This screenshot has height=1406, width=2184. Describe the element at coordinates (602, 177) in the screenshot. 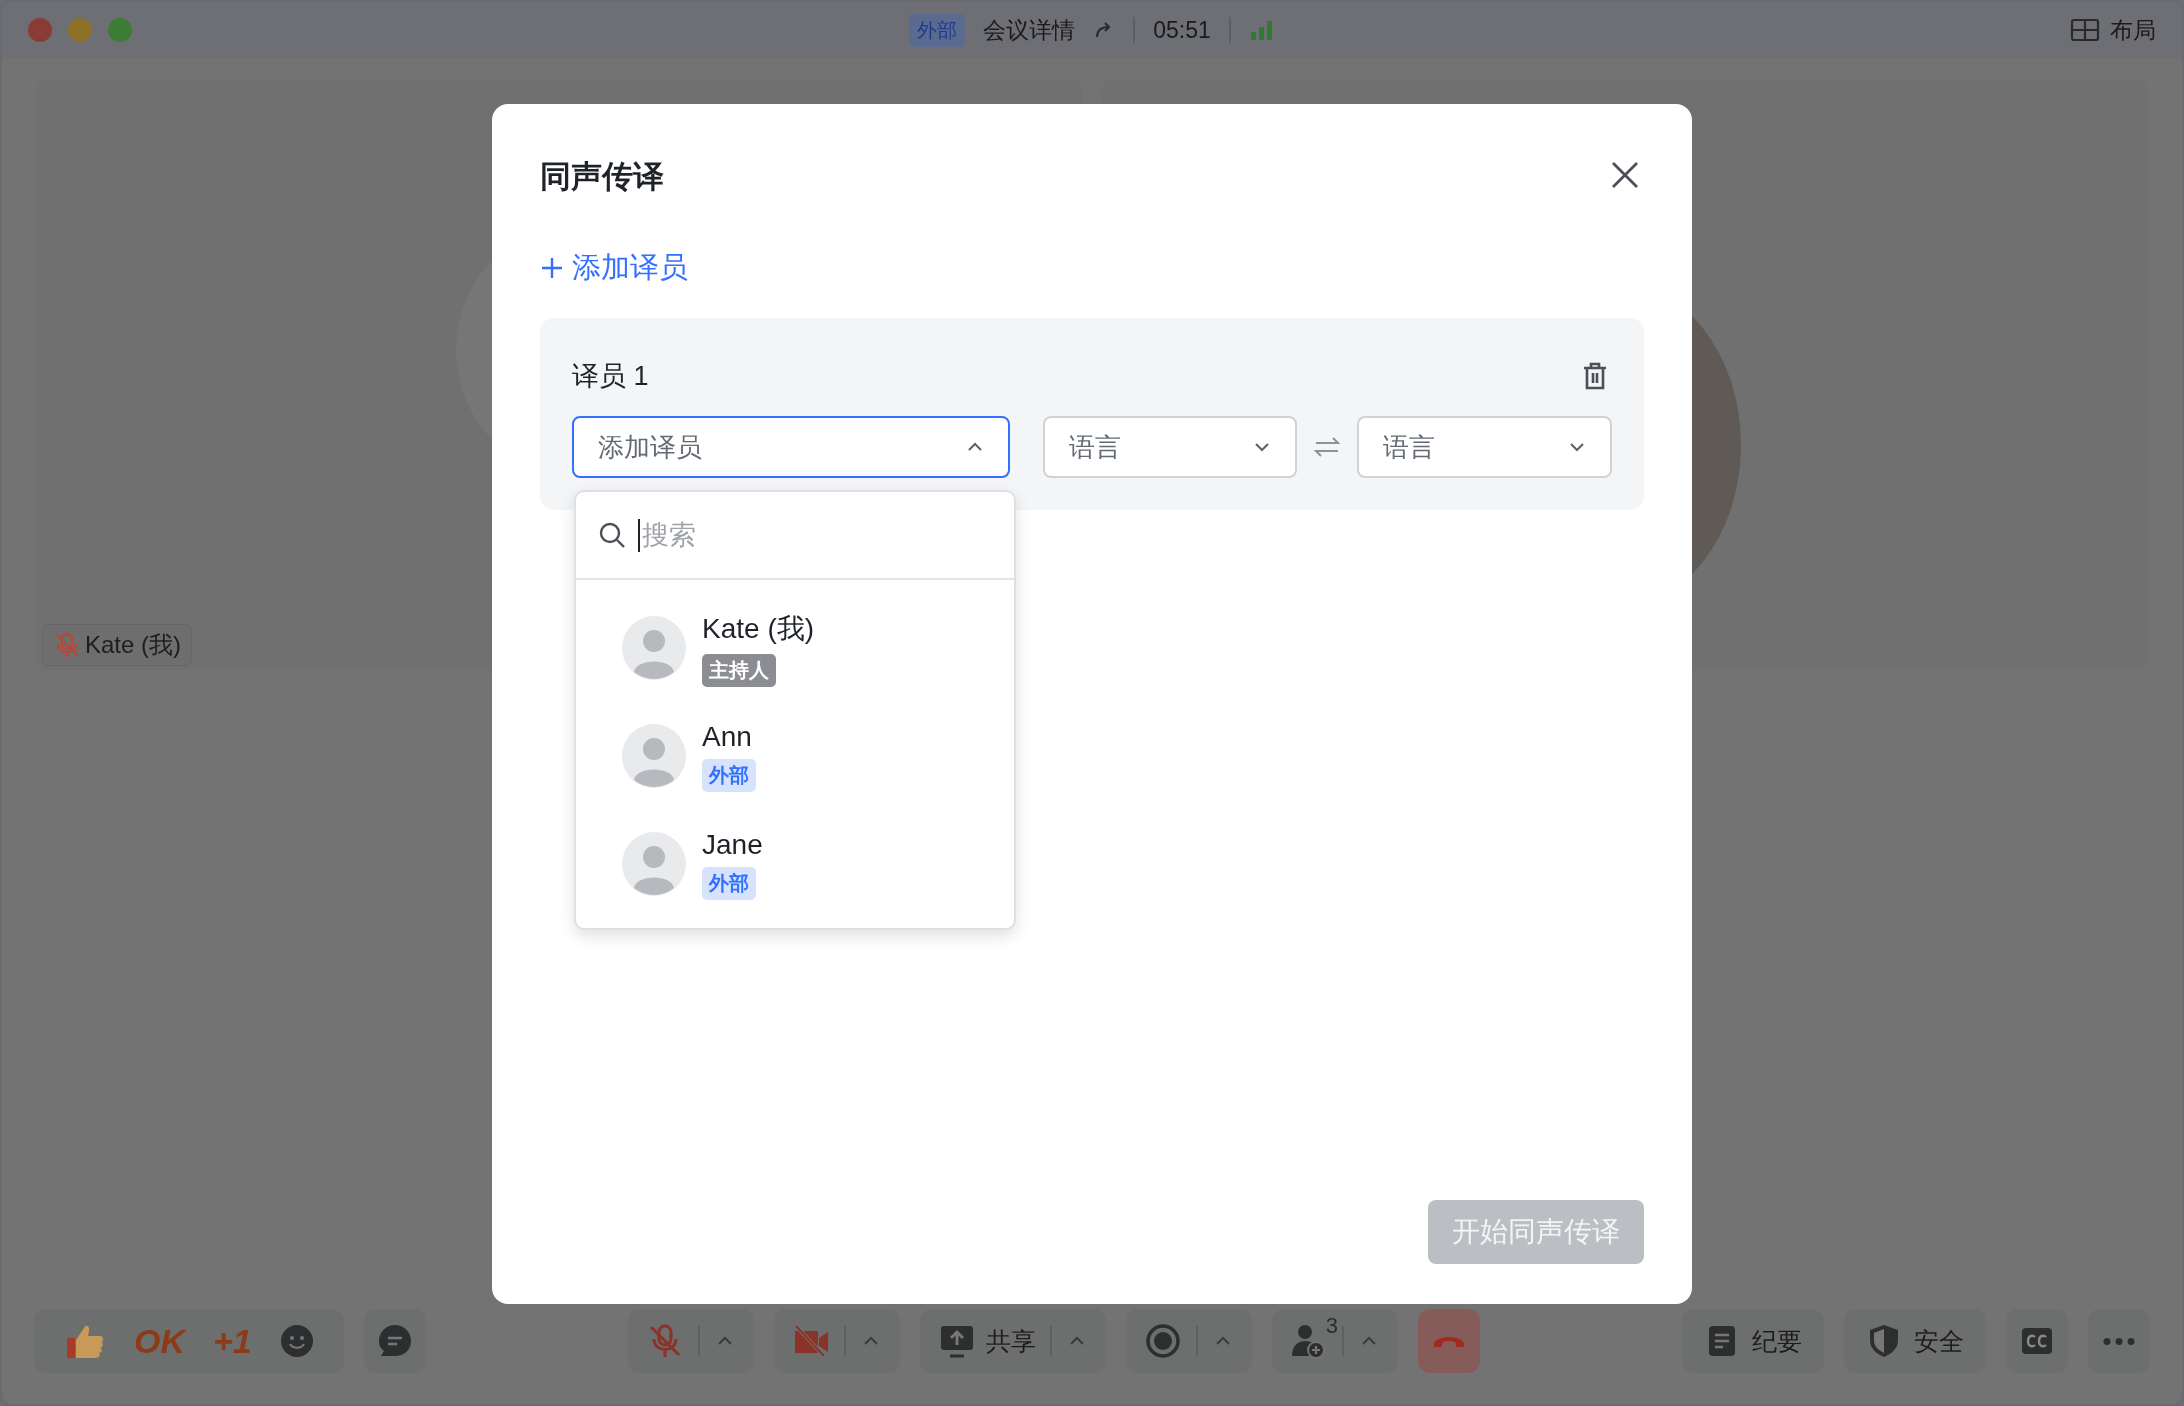

I see `dialog-title: 同声传译` at that location.